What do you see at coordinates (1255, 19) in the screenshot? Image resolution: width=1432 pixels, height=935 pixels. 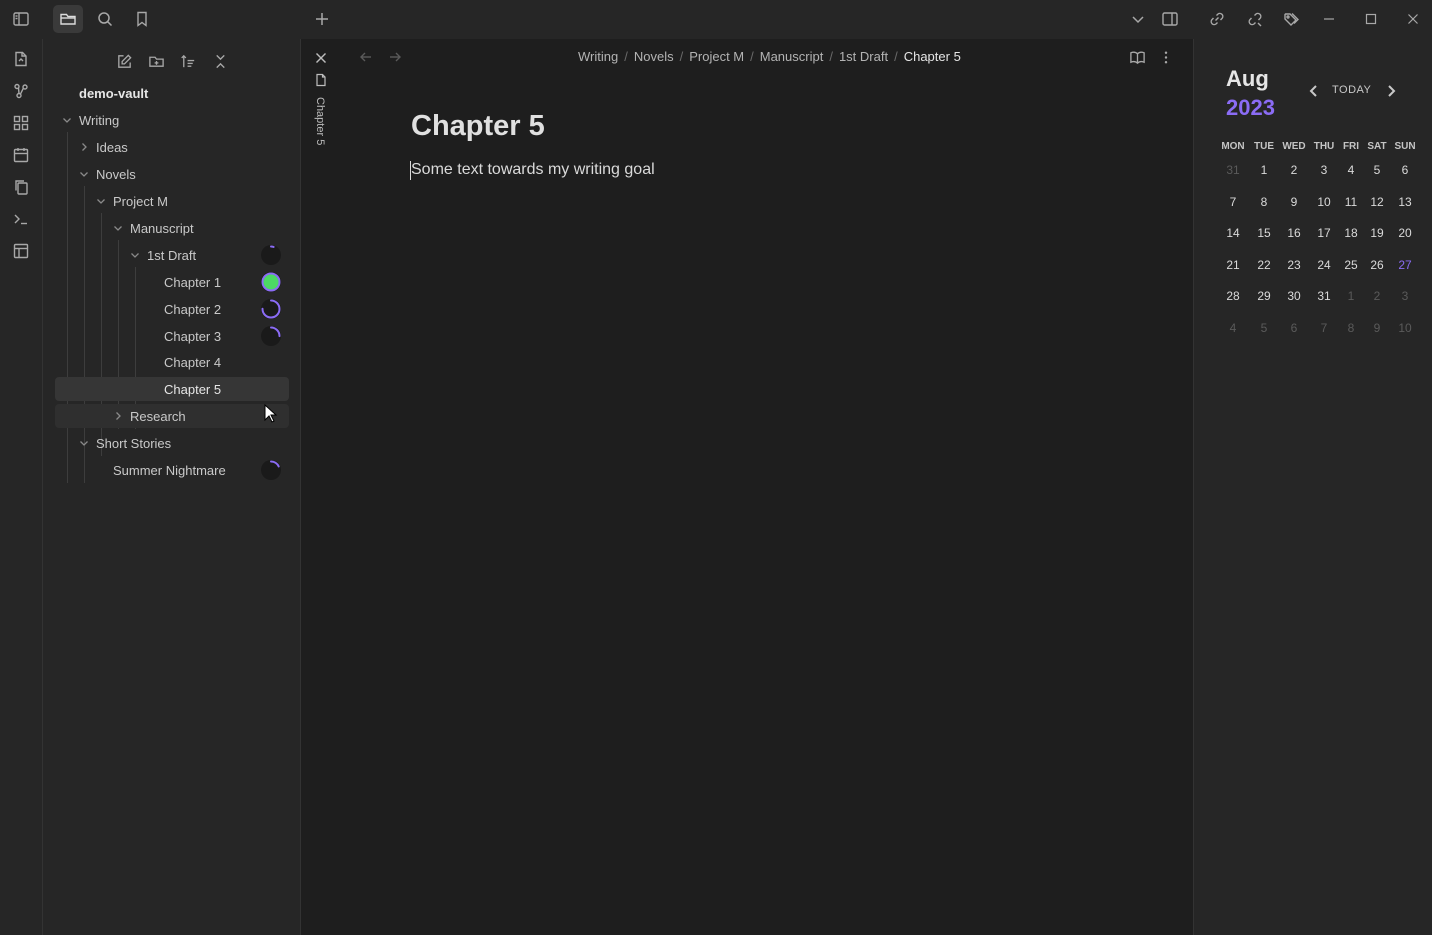 I see `unlink-icon` at bounding box center [1255, 19].